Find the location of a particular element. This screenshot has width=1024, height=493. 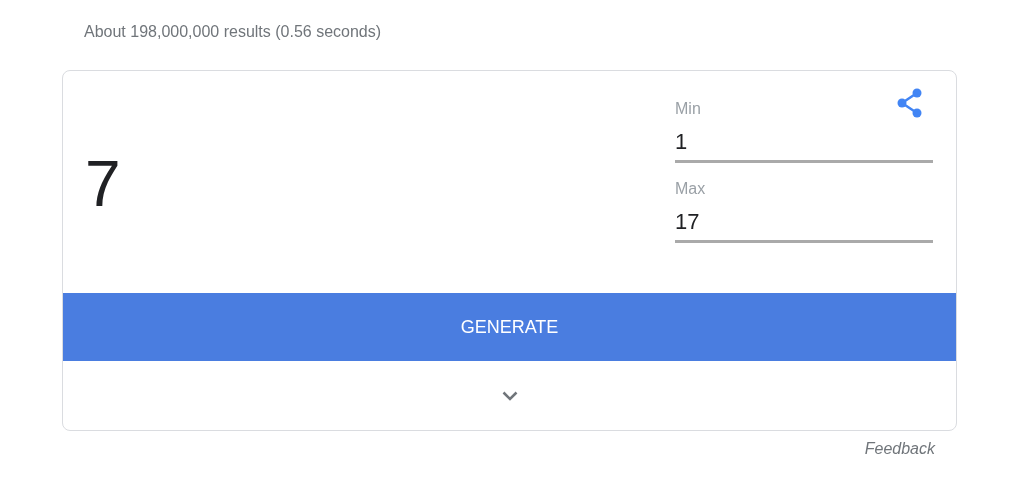

generate-button: GENERATE is located at coordinates (509, 327).